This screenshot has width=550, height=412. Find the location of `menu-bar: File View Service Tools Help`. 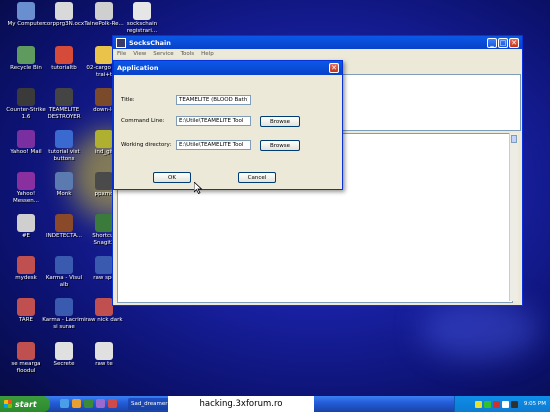

menu-bar: File View Service Tools Help is located at coordinates (317, 53).